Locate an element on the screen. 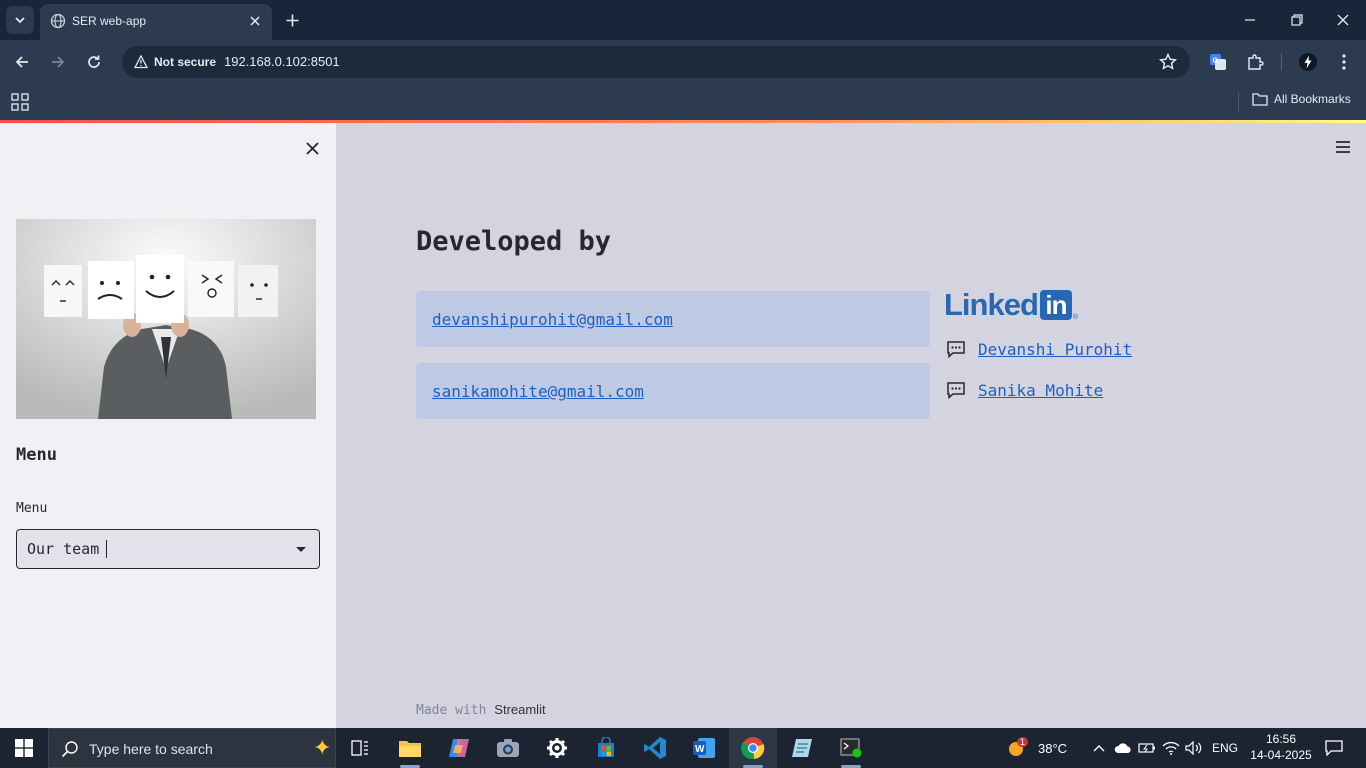  forward-button is located at coordinates (58, 62).